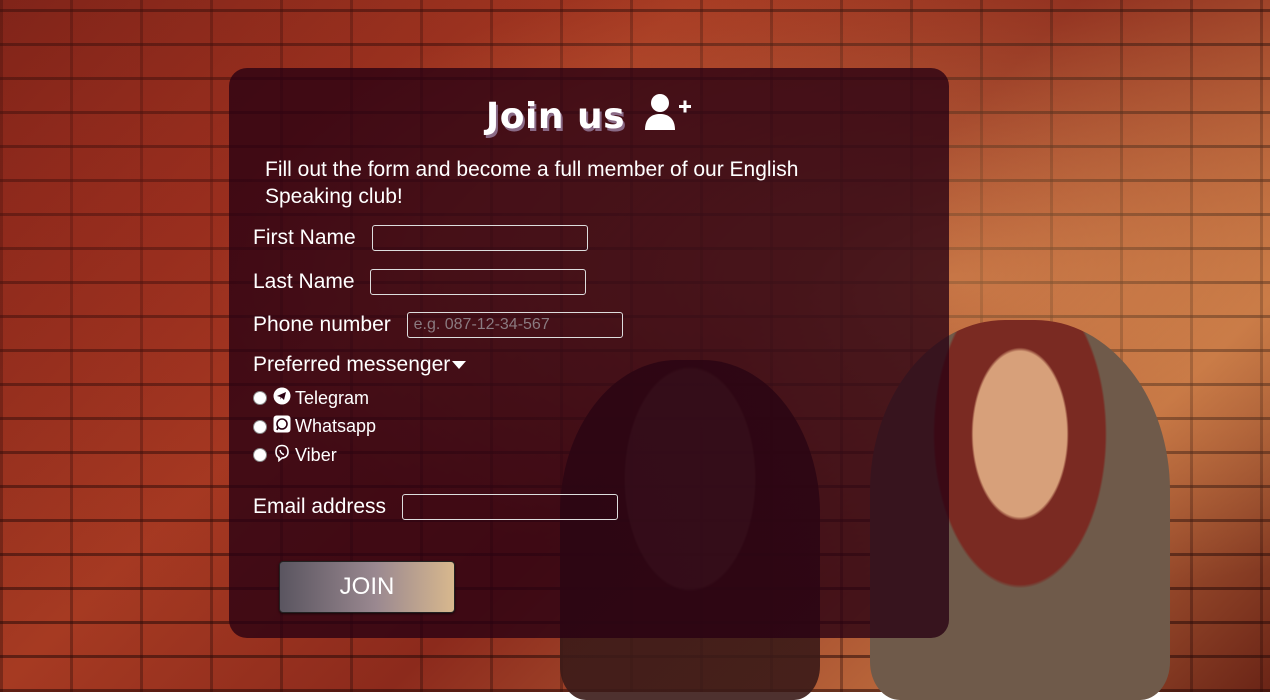 This screenshot has width=1270, height=700. What do you see at coordinates (282, 455) in the screenshot?
I see `viber-icon` at bounding box center [282, 455].